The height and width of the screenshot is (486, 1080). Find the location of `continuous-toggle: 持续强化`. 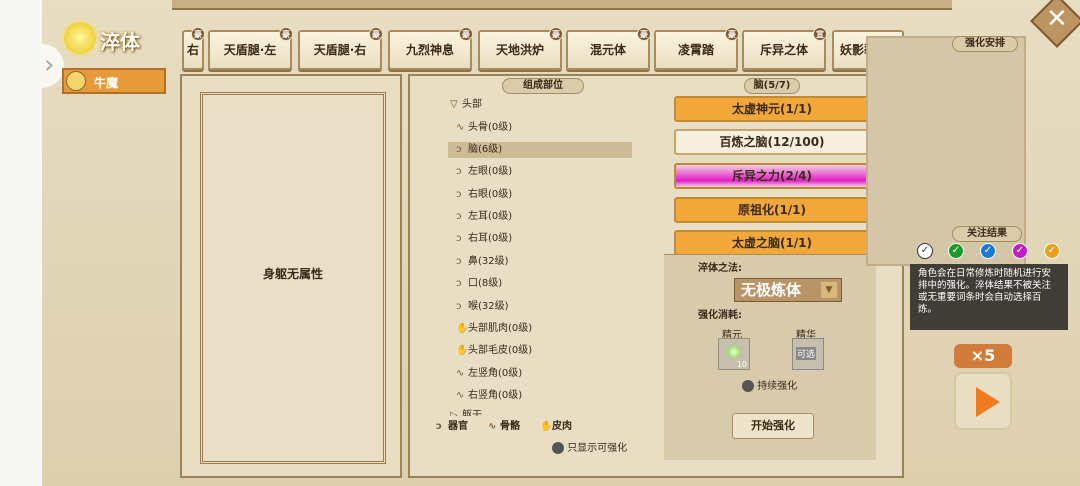

continuous-toggle: 持续强化 is located at coordinates (769, 384).